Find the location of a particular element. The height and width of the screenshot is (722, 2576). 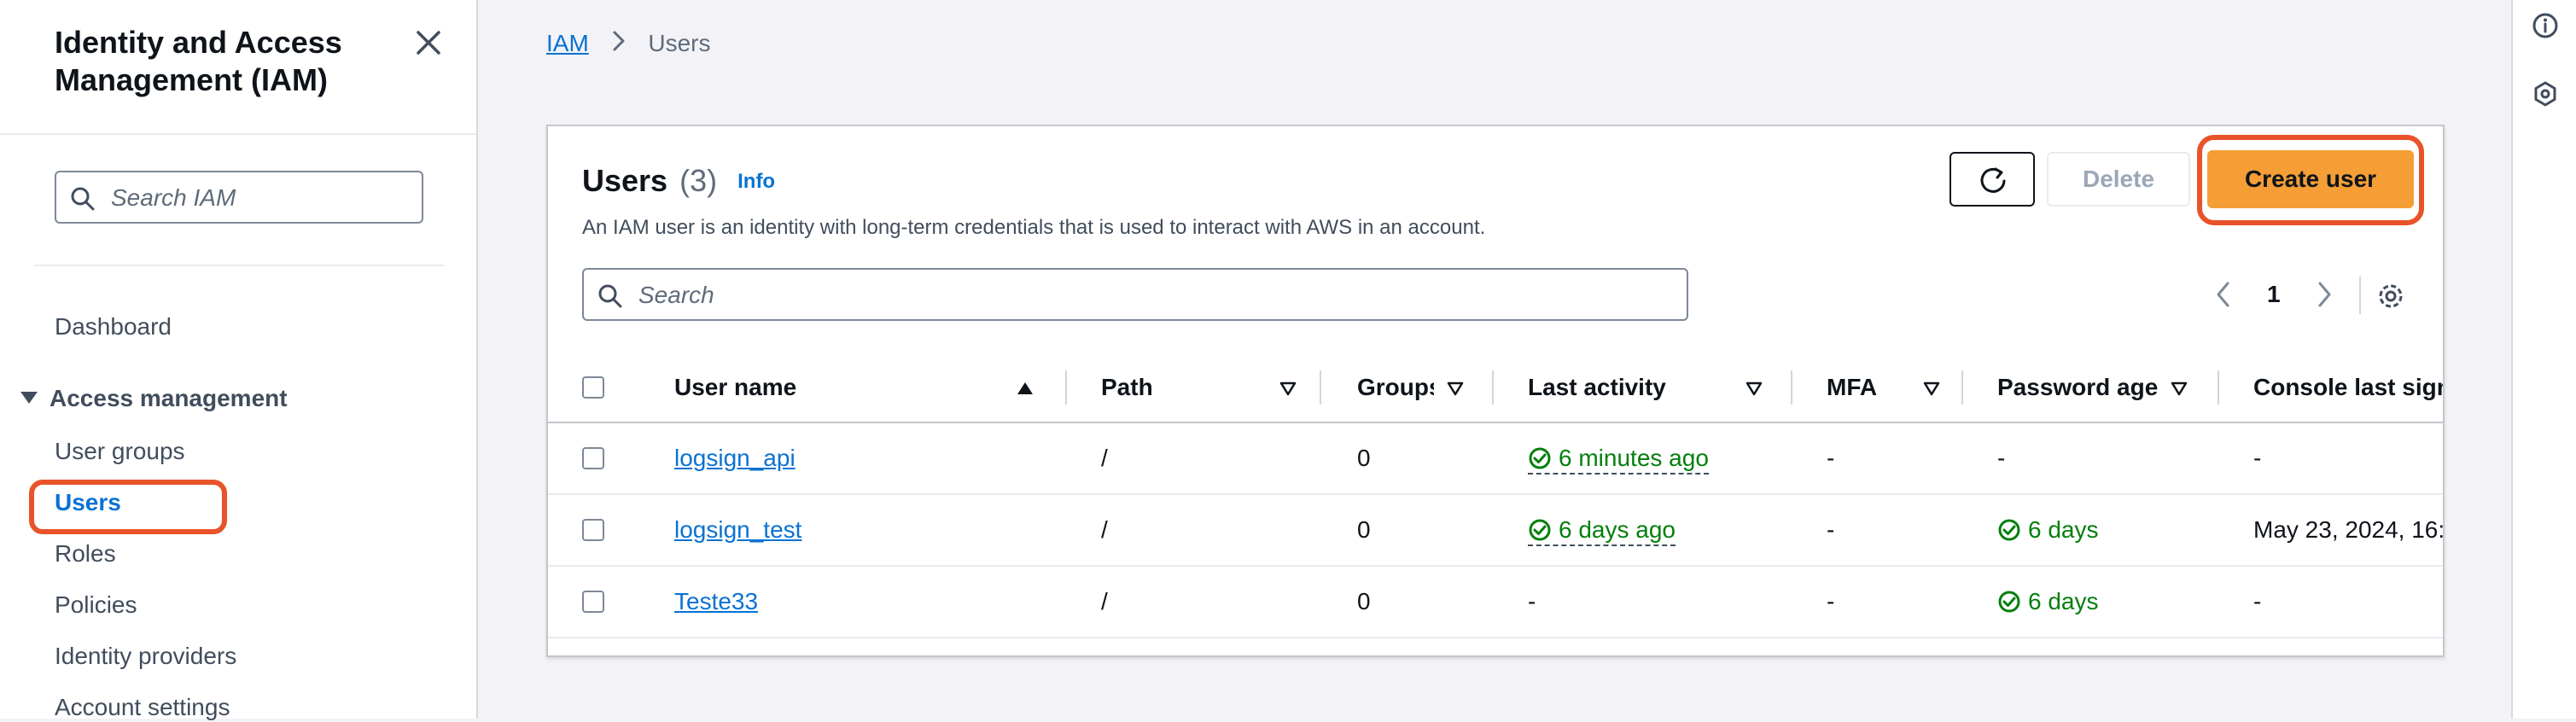

cell-last-activity: - is located at coordinates (1532, 601).